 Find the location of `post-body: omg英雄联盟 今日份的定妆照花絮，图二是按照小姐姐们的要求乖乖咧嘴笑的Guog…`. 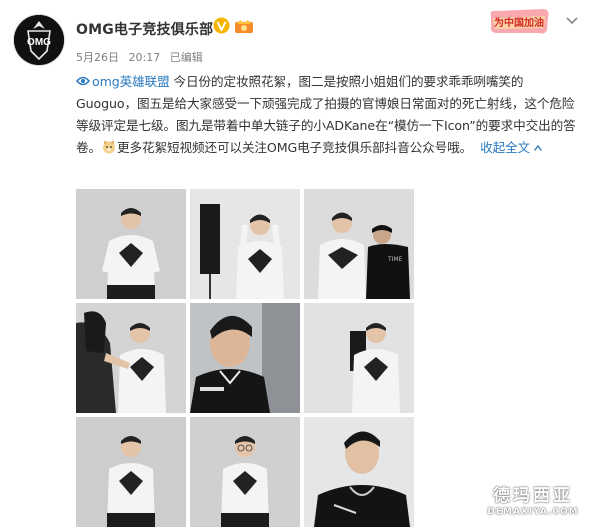

post-body: omg英雄联盟 今日份的定妆照花絮，图二是按照小姐姐们的要求乖乖咧嘴笑的Guog… is located at coordinates (328, 115).